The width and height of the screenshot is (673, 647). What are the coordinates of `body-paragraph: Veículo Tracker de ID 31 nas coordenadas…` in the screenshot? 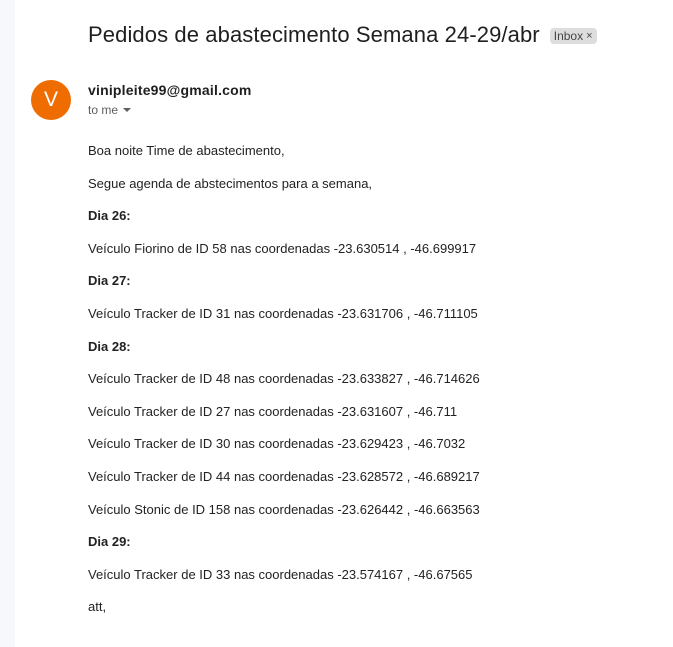 It's located at (283, 313).